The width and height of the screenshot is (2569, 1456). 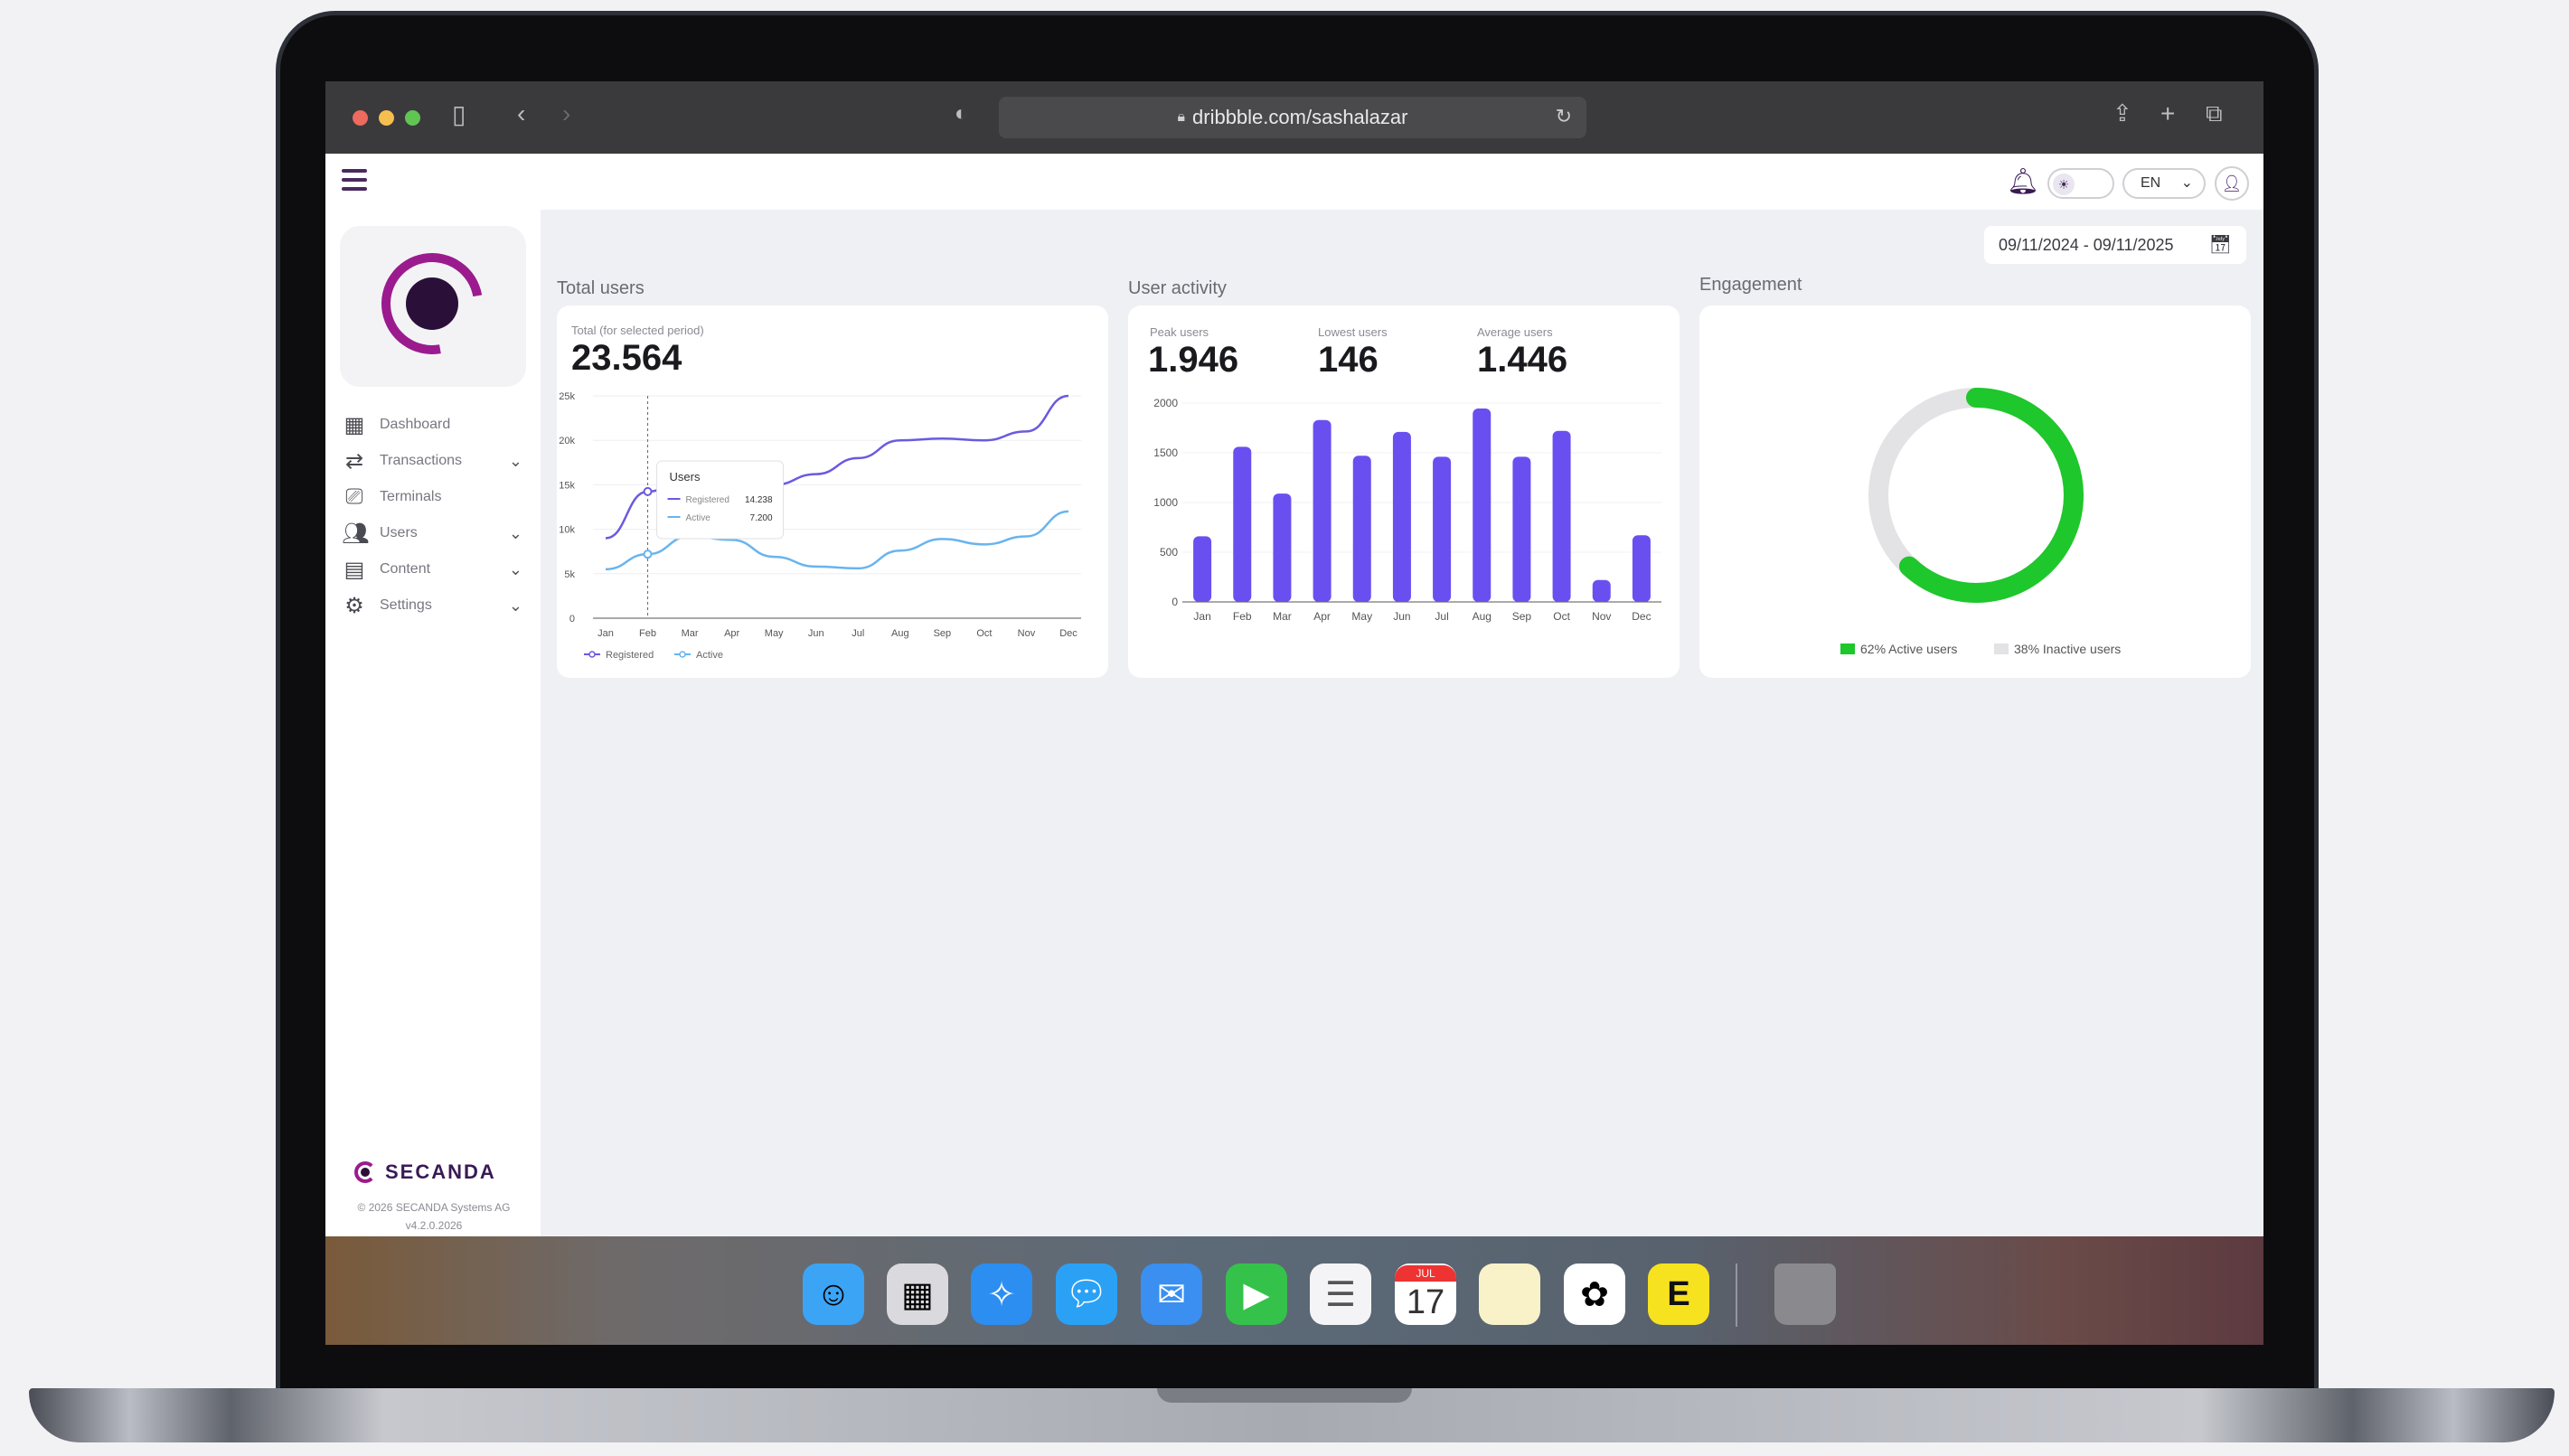 I want to click on sidebar-item-label: Transactions, so click(x=421, y=461).